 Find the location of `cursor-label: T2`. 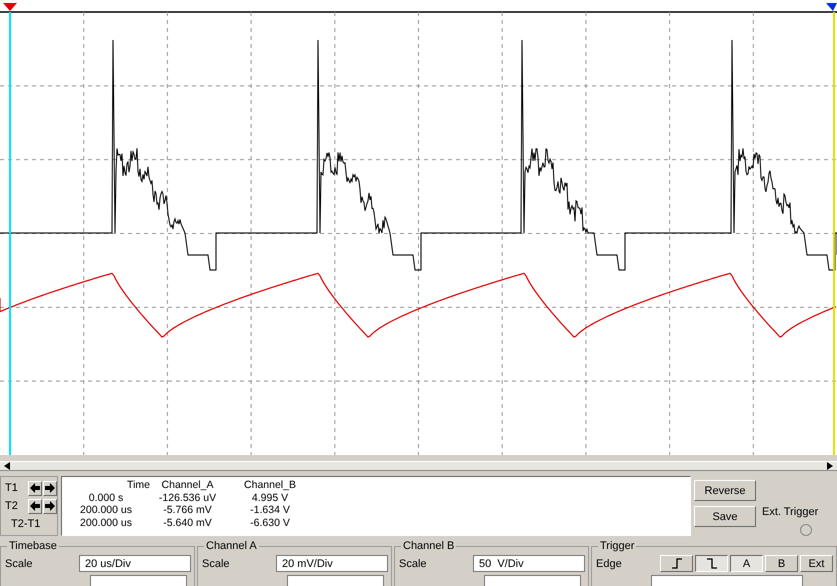

cursor-label: T2 is located at coordinates (12, 506).